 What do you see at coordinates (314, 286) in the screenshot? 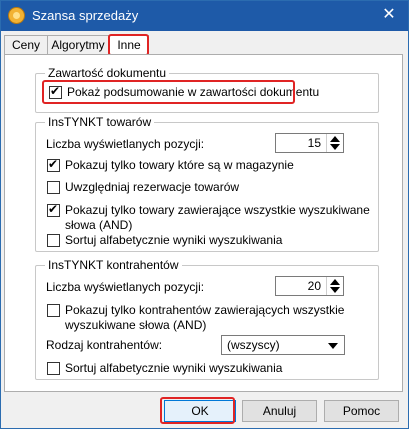
I see `contractors-count-value: 20` at bounding box center [314, 286].